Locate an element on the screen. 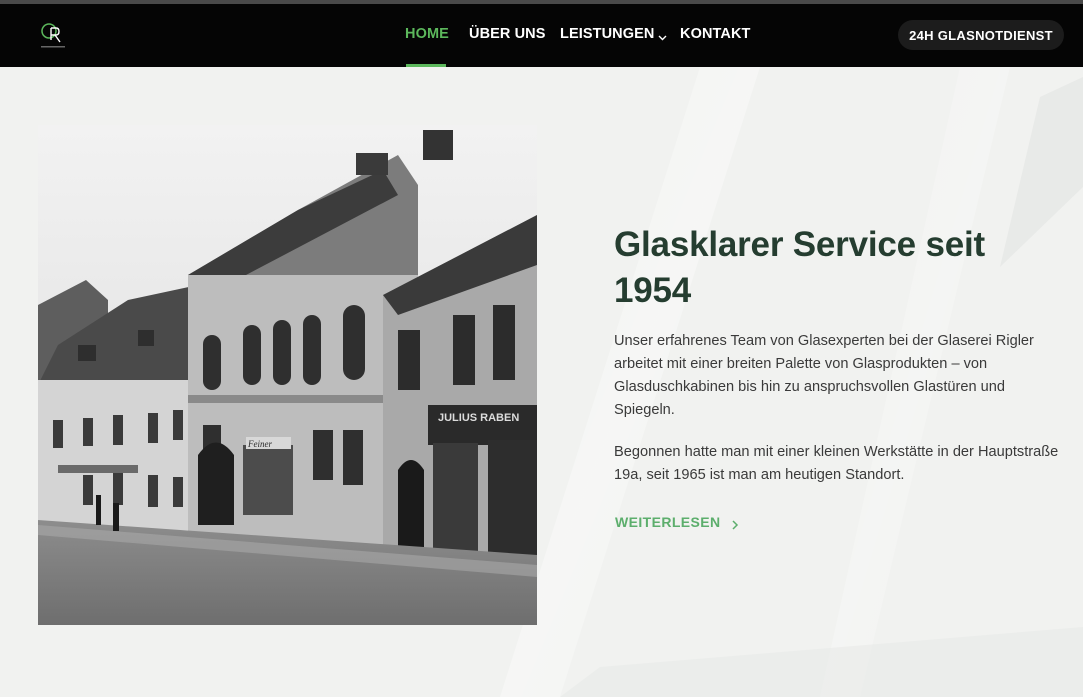  nav-item-kontakt: KONTAKT is located at coordinates (715, 34).